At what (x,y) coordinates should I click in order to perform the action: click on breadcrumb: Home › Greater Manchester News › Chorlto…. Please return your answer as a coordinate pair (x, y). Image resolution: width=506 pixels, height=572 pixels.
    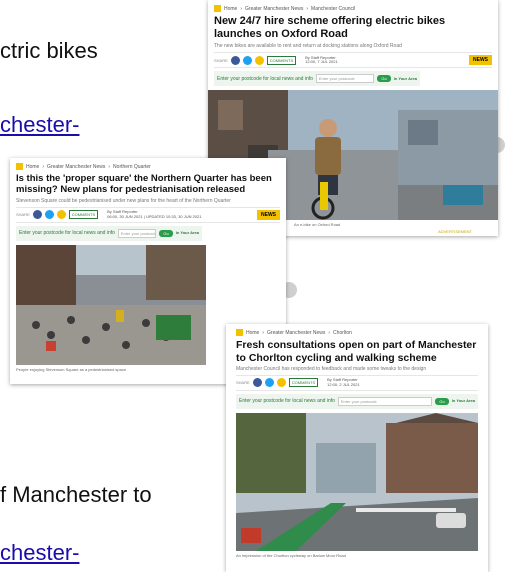
    Looking at the image, I should click on (357, 332).